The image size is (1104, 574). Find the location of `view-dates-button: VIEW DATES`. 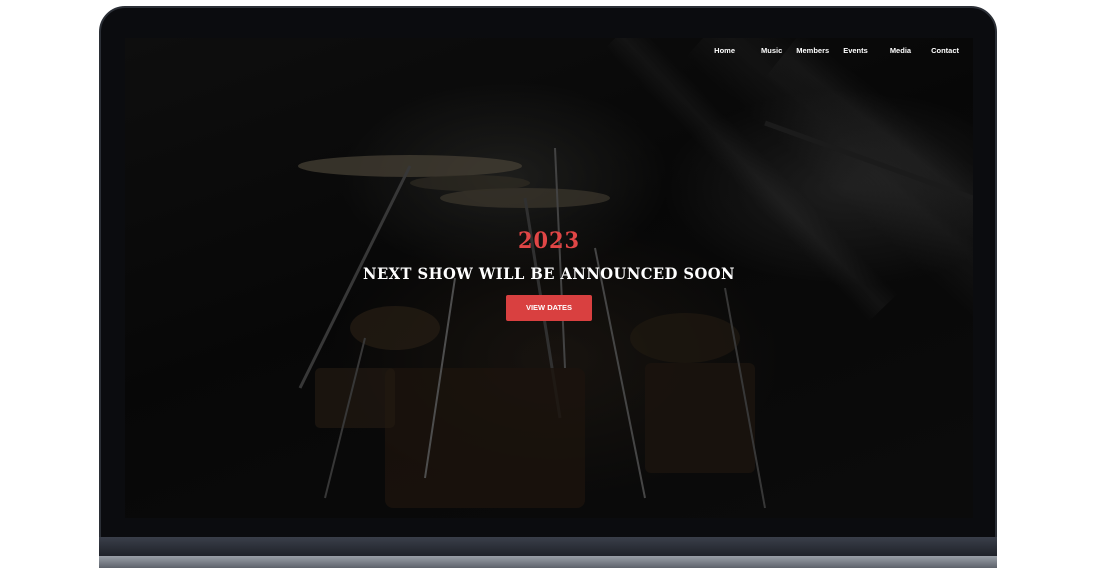

view-dates-button: VIEW DATES is located at coordinates (549, 308).